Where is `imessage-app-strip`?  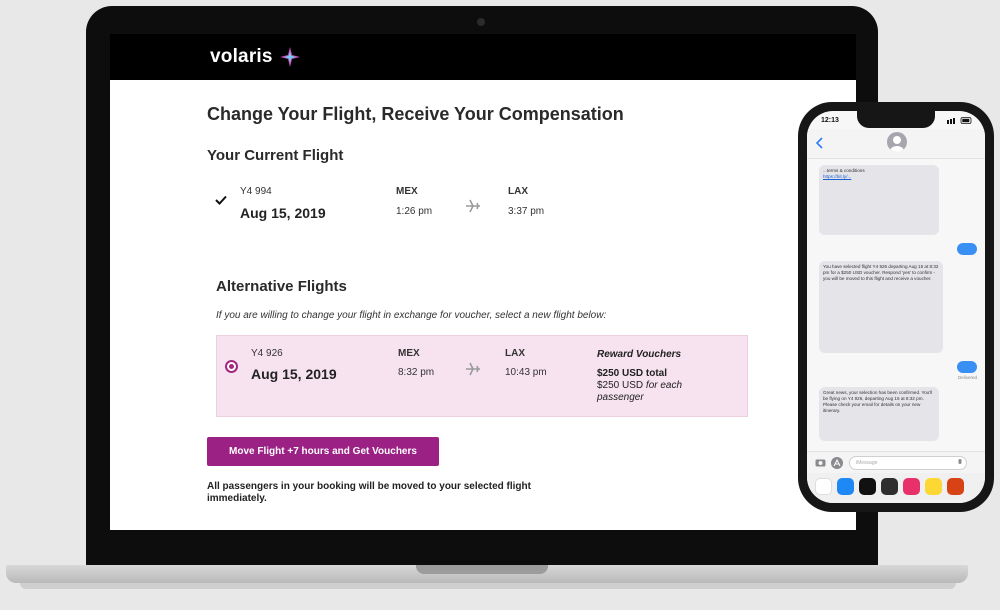
imessage-app-strip is located at coordinates (896, 488).